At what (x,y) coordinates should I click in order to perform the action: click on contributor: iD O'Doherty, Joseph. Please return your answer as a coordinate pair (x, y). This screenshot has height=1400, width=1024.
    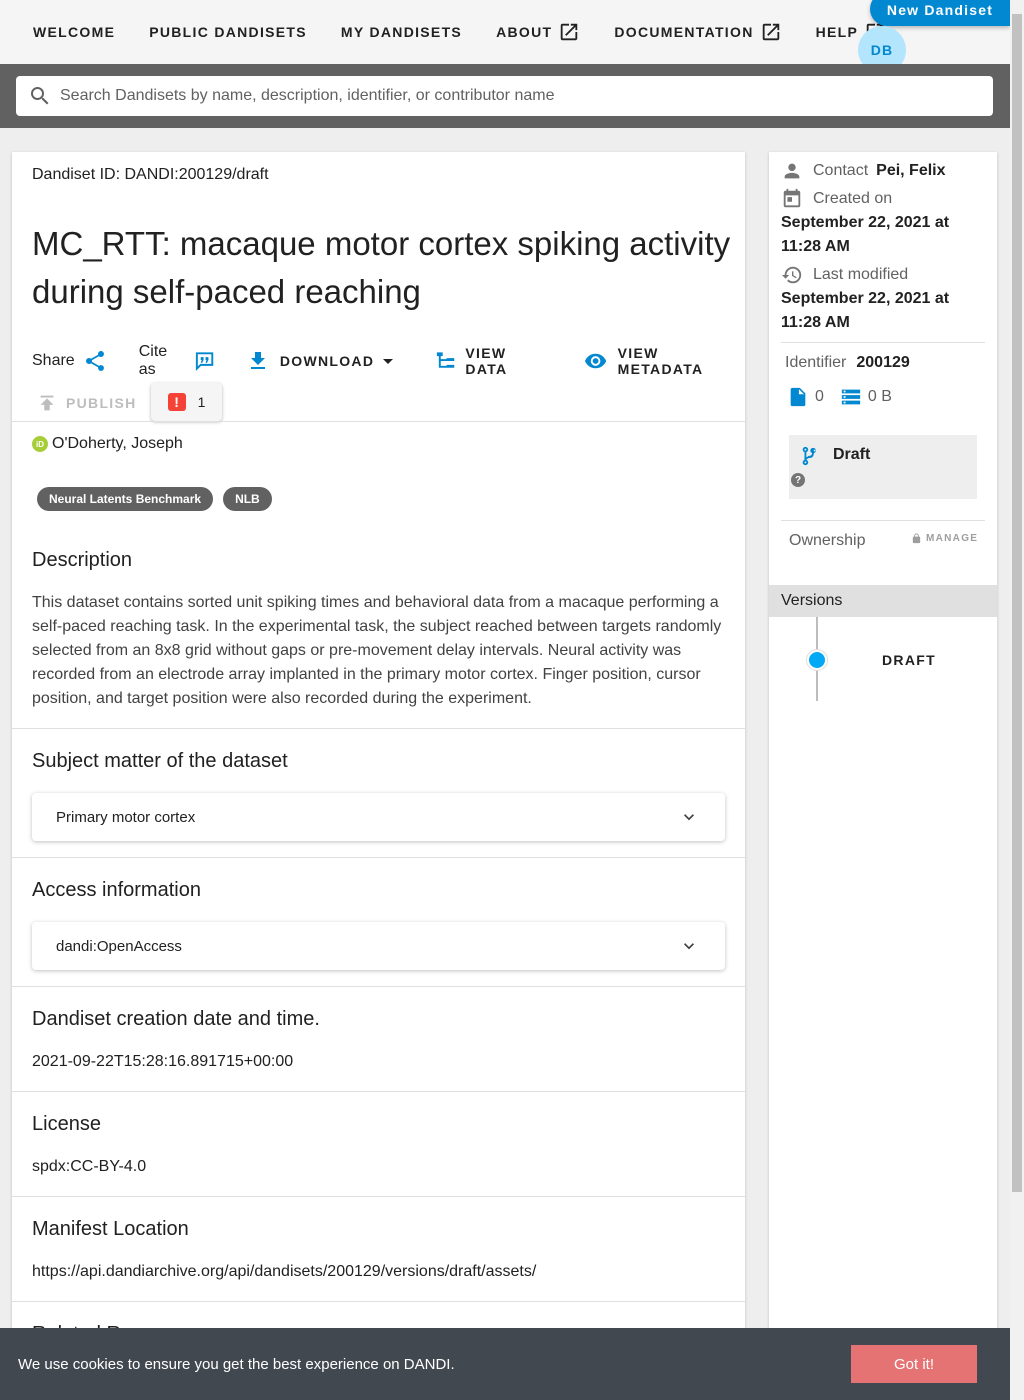
    Looking at the image, I should click on (107, 444).